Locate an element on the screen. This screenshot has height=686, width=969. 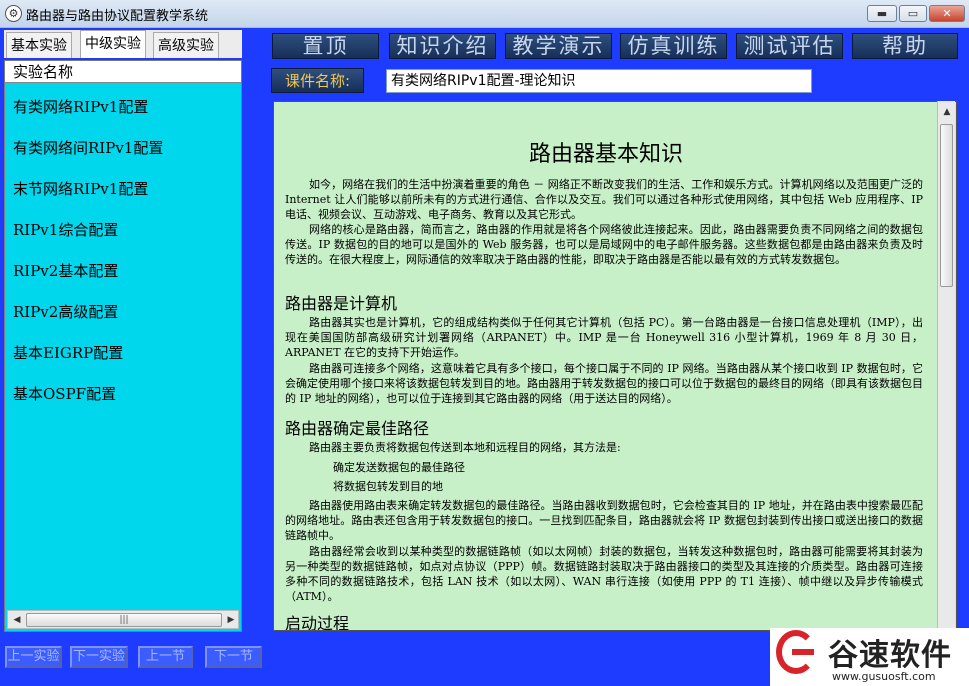
scroll-thumb: ||| is located at coordinates (124, 620).